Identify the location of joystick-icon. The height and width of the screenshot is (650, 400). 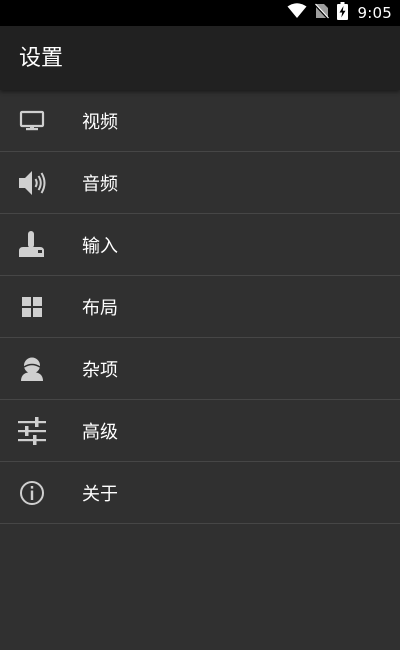
(32, 244).